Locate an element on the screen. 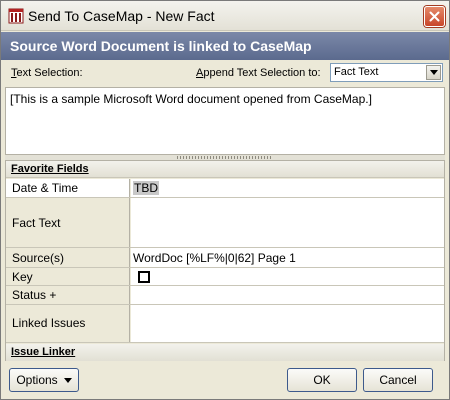  field-name: Date & Time is located at coordinates (45, 188).